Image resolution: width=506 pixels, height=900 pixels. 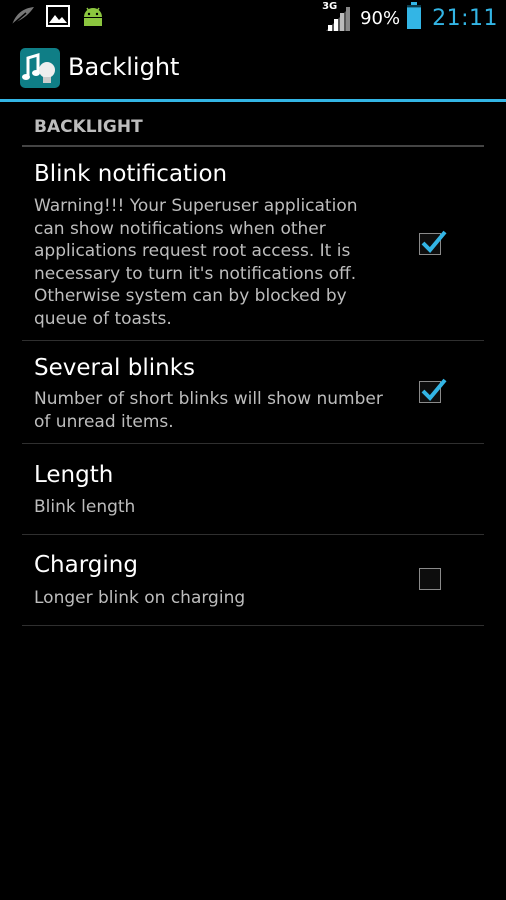 I want to click on battery-percent: 90%, so click(x=380, y=18).